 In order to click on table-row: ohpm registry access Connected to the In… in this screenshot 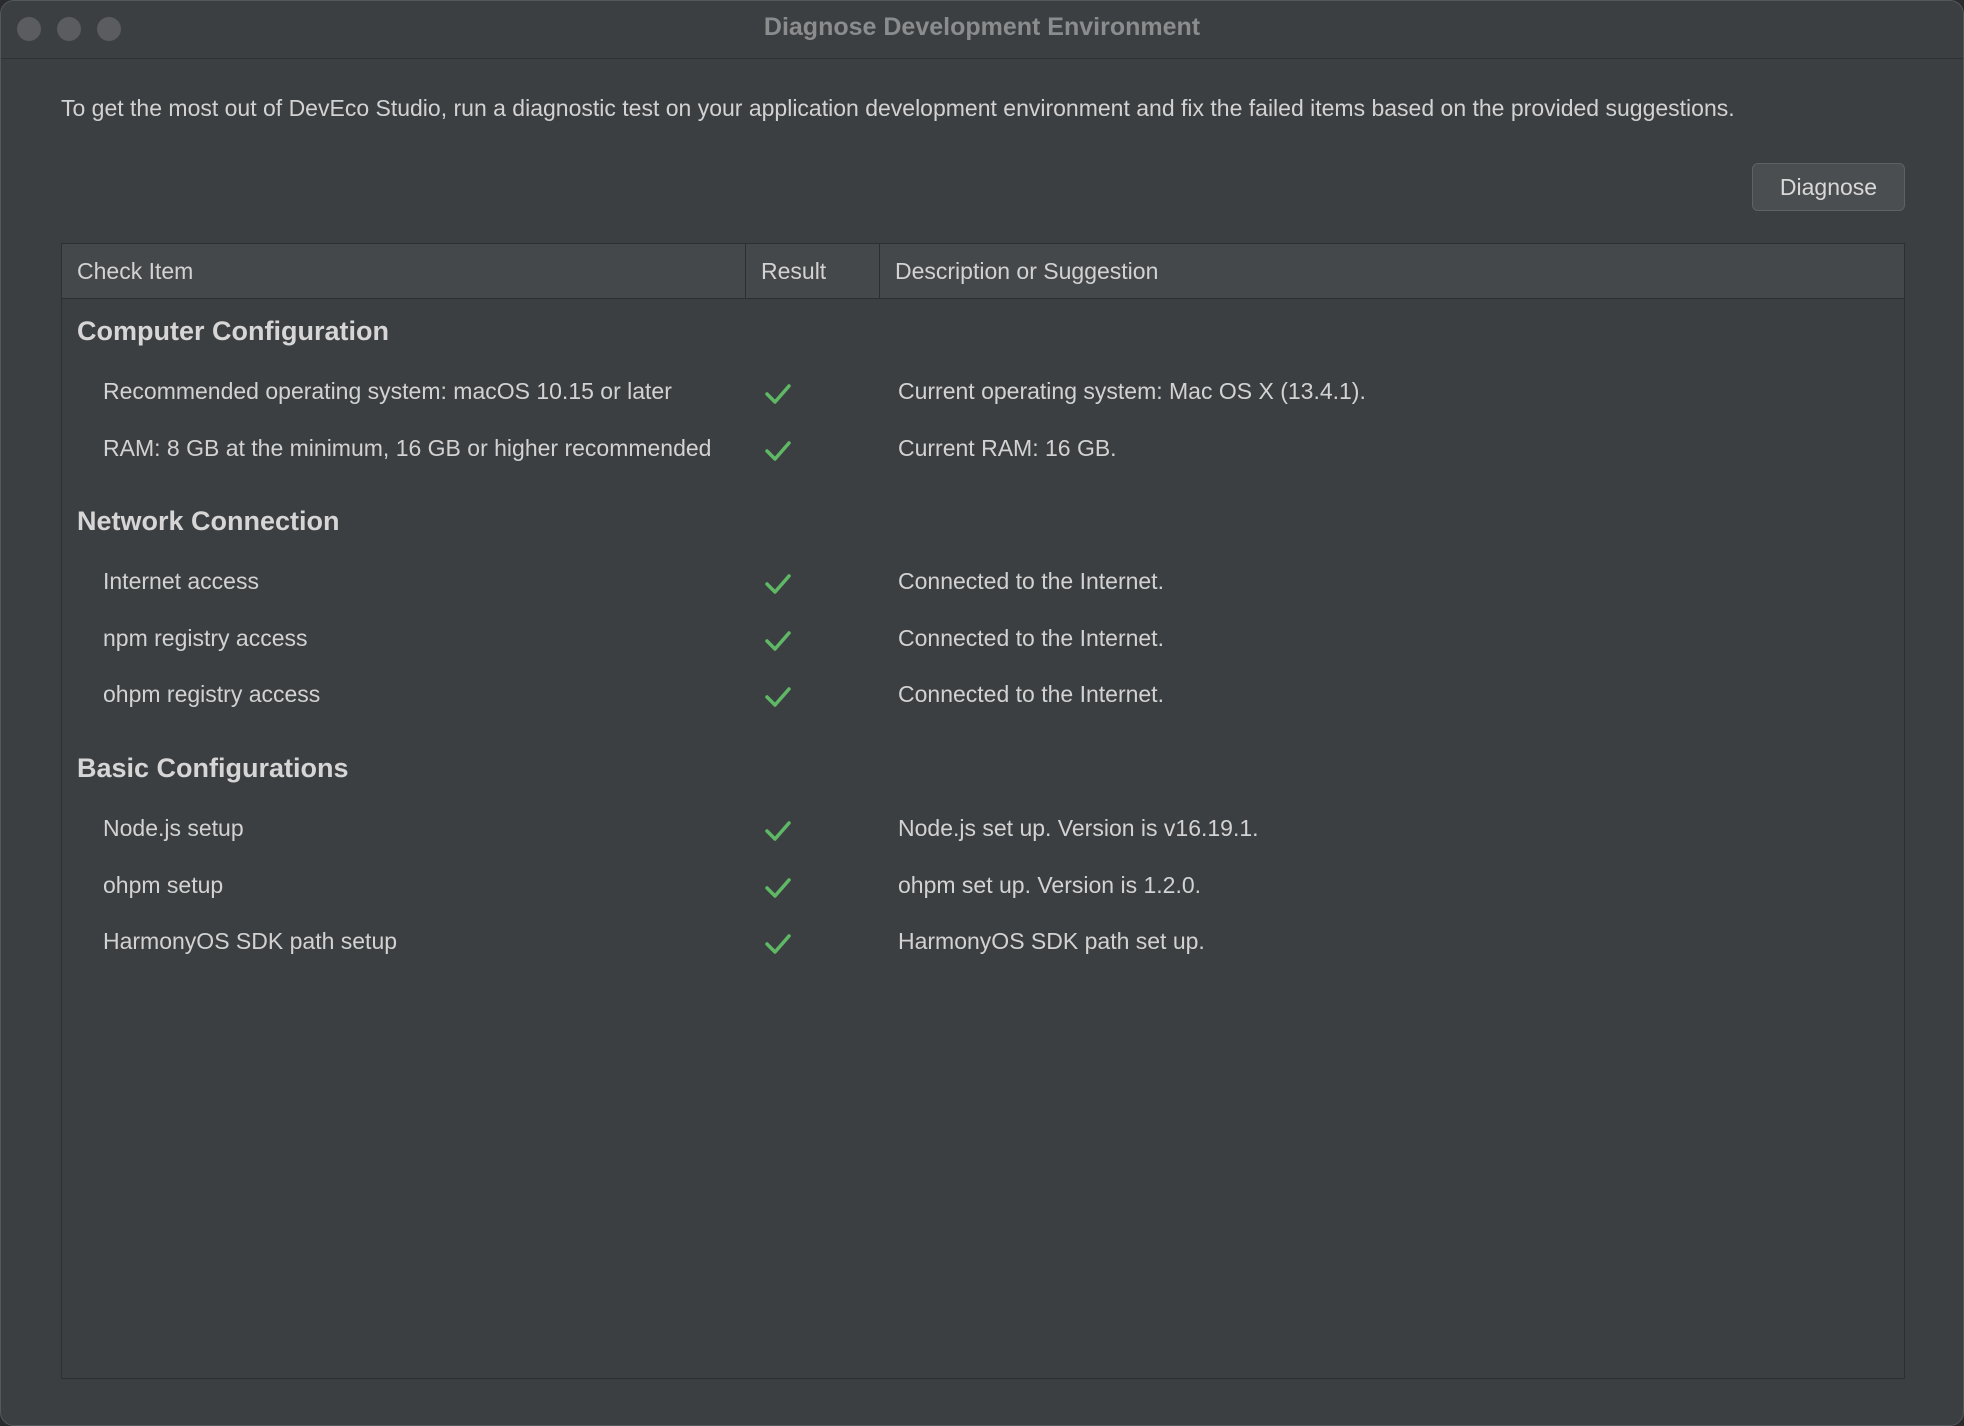, I will do `click(983, 697)`.